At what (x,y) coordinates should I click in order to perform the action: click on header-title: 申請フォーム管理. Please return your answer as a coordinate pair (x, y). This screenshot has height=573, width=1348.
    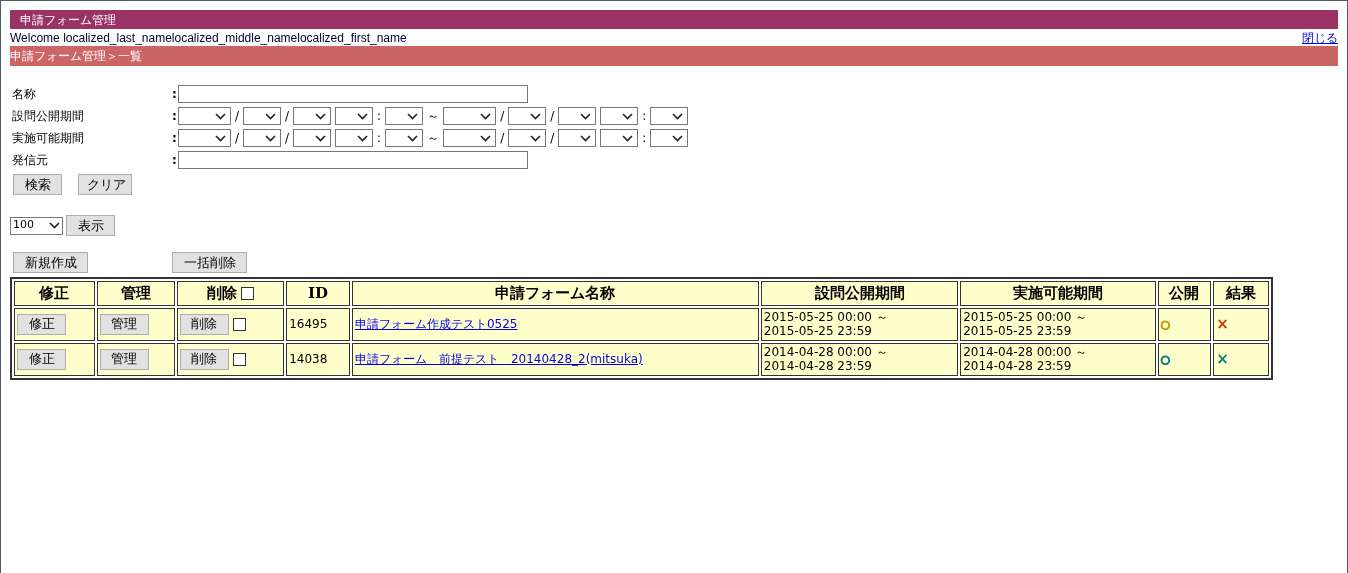
    Looking at the image, I should click on (68, 20).